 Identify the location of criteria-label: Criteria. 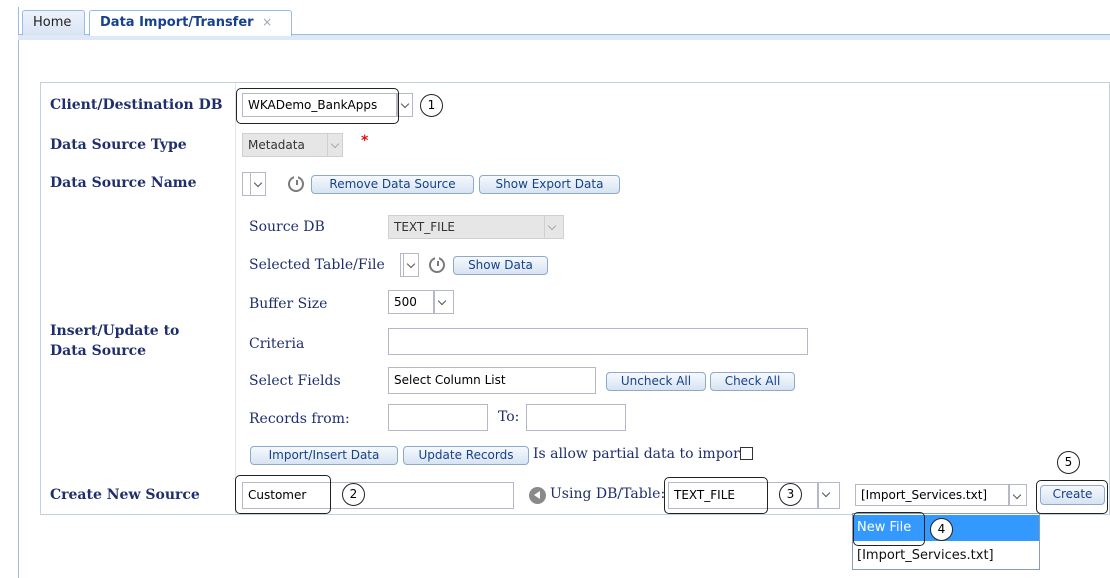
(277, 344).